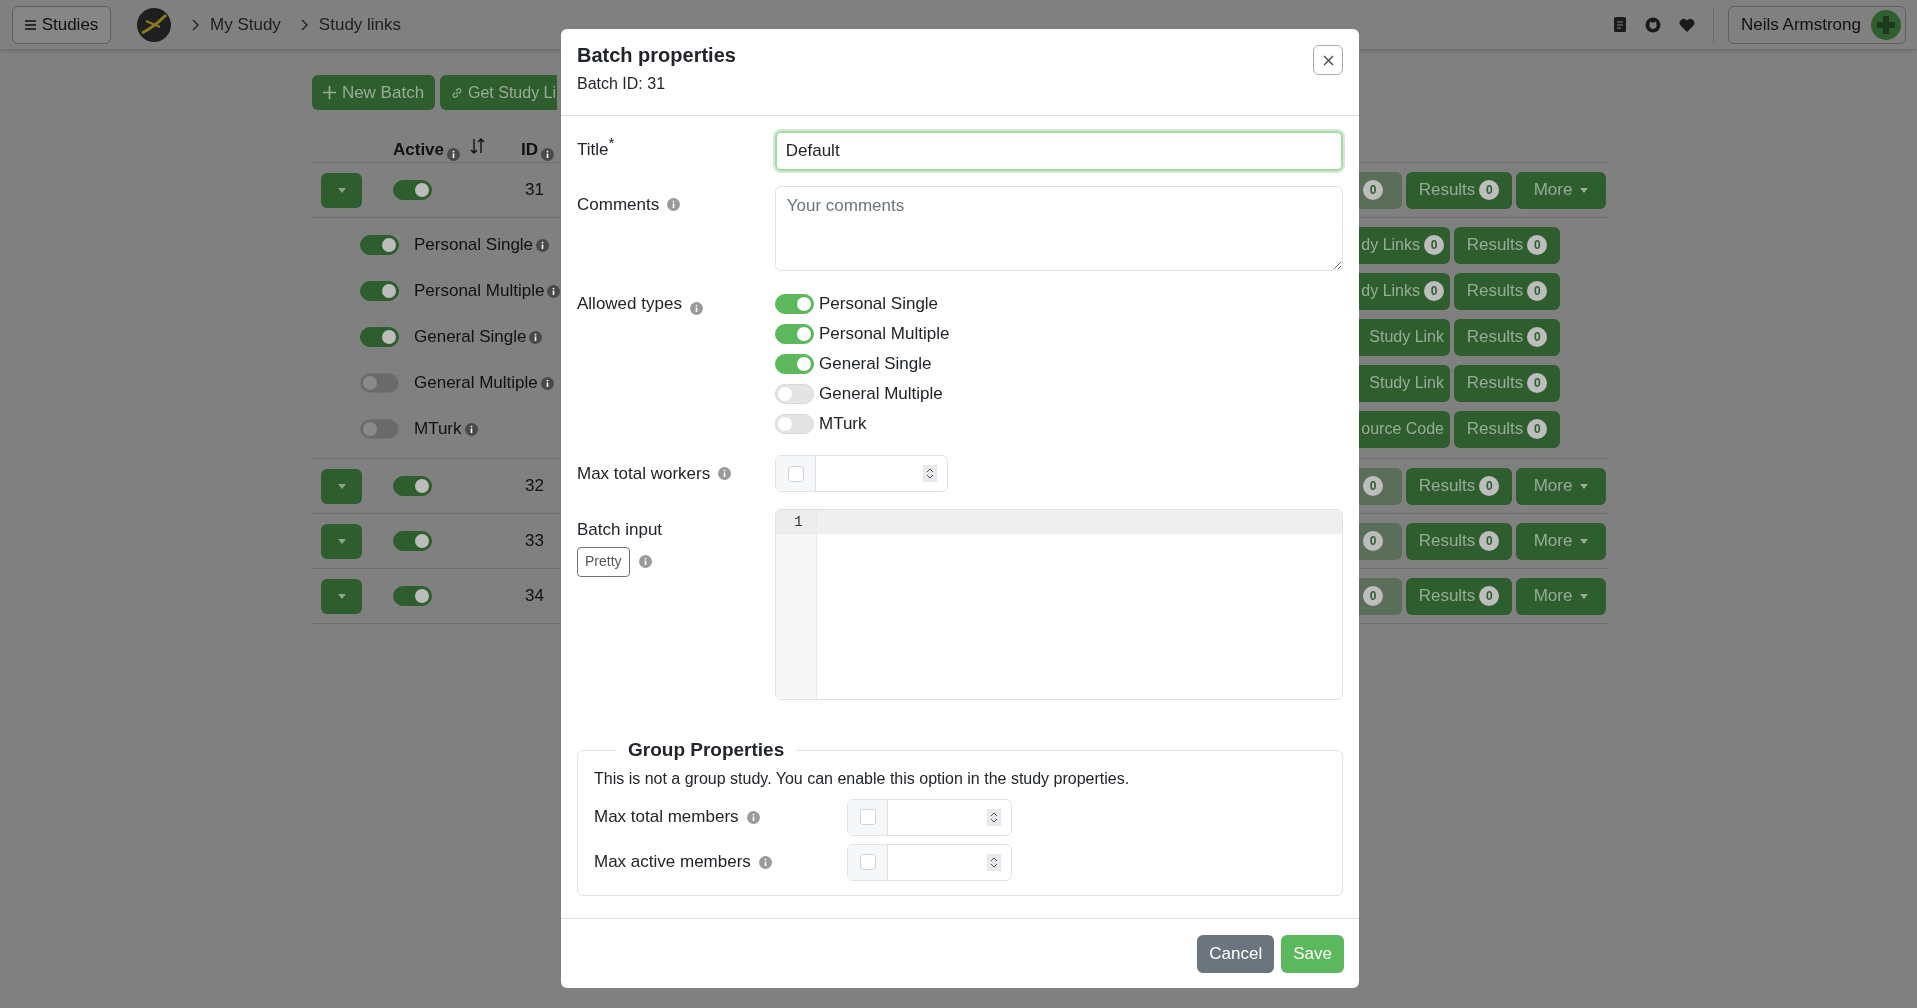  I want to click on type-label: Personal Single, so click(879, 304).